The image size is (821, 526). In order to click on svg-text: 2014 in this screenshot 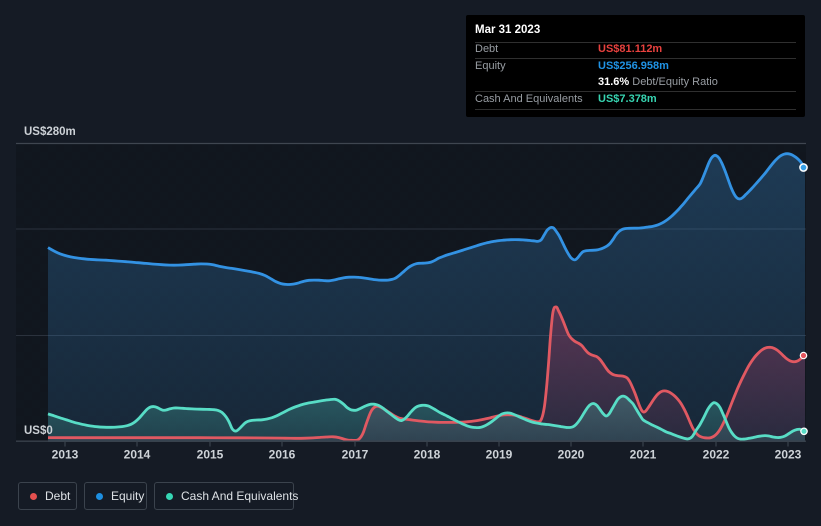, I will do `click(137, 455)`.